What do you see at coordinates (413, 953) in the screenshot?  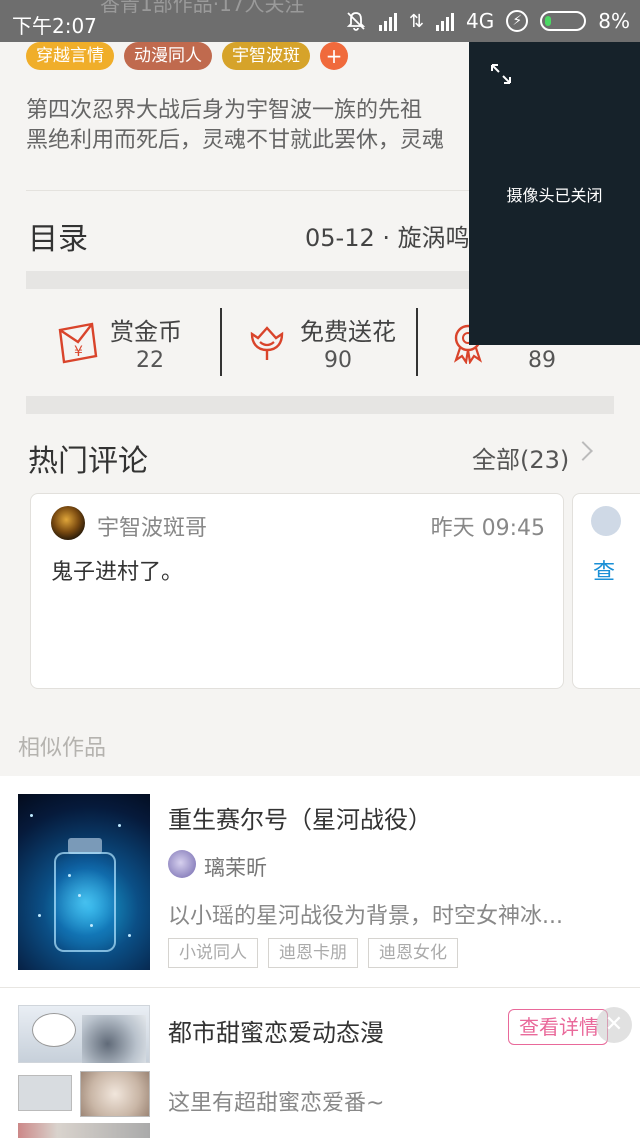 I see `tag-chip: 迪恩女化` at bounding box center [413, 953].